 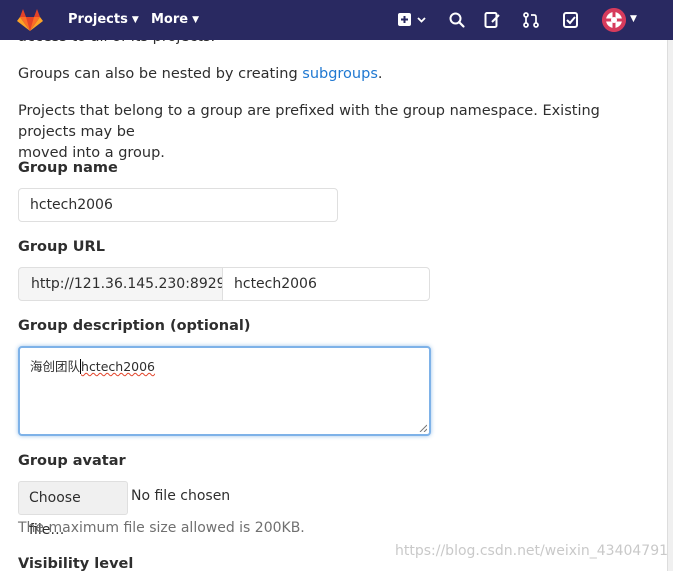 I want to click on group-avatar-label: Group avatar, so click(x=72, y=461).